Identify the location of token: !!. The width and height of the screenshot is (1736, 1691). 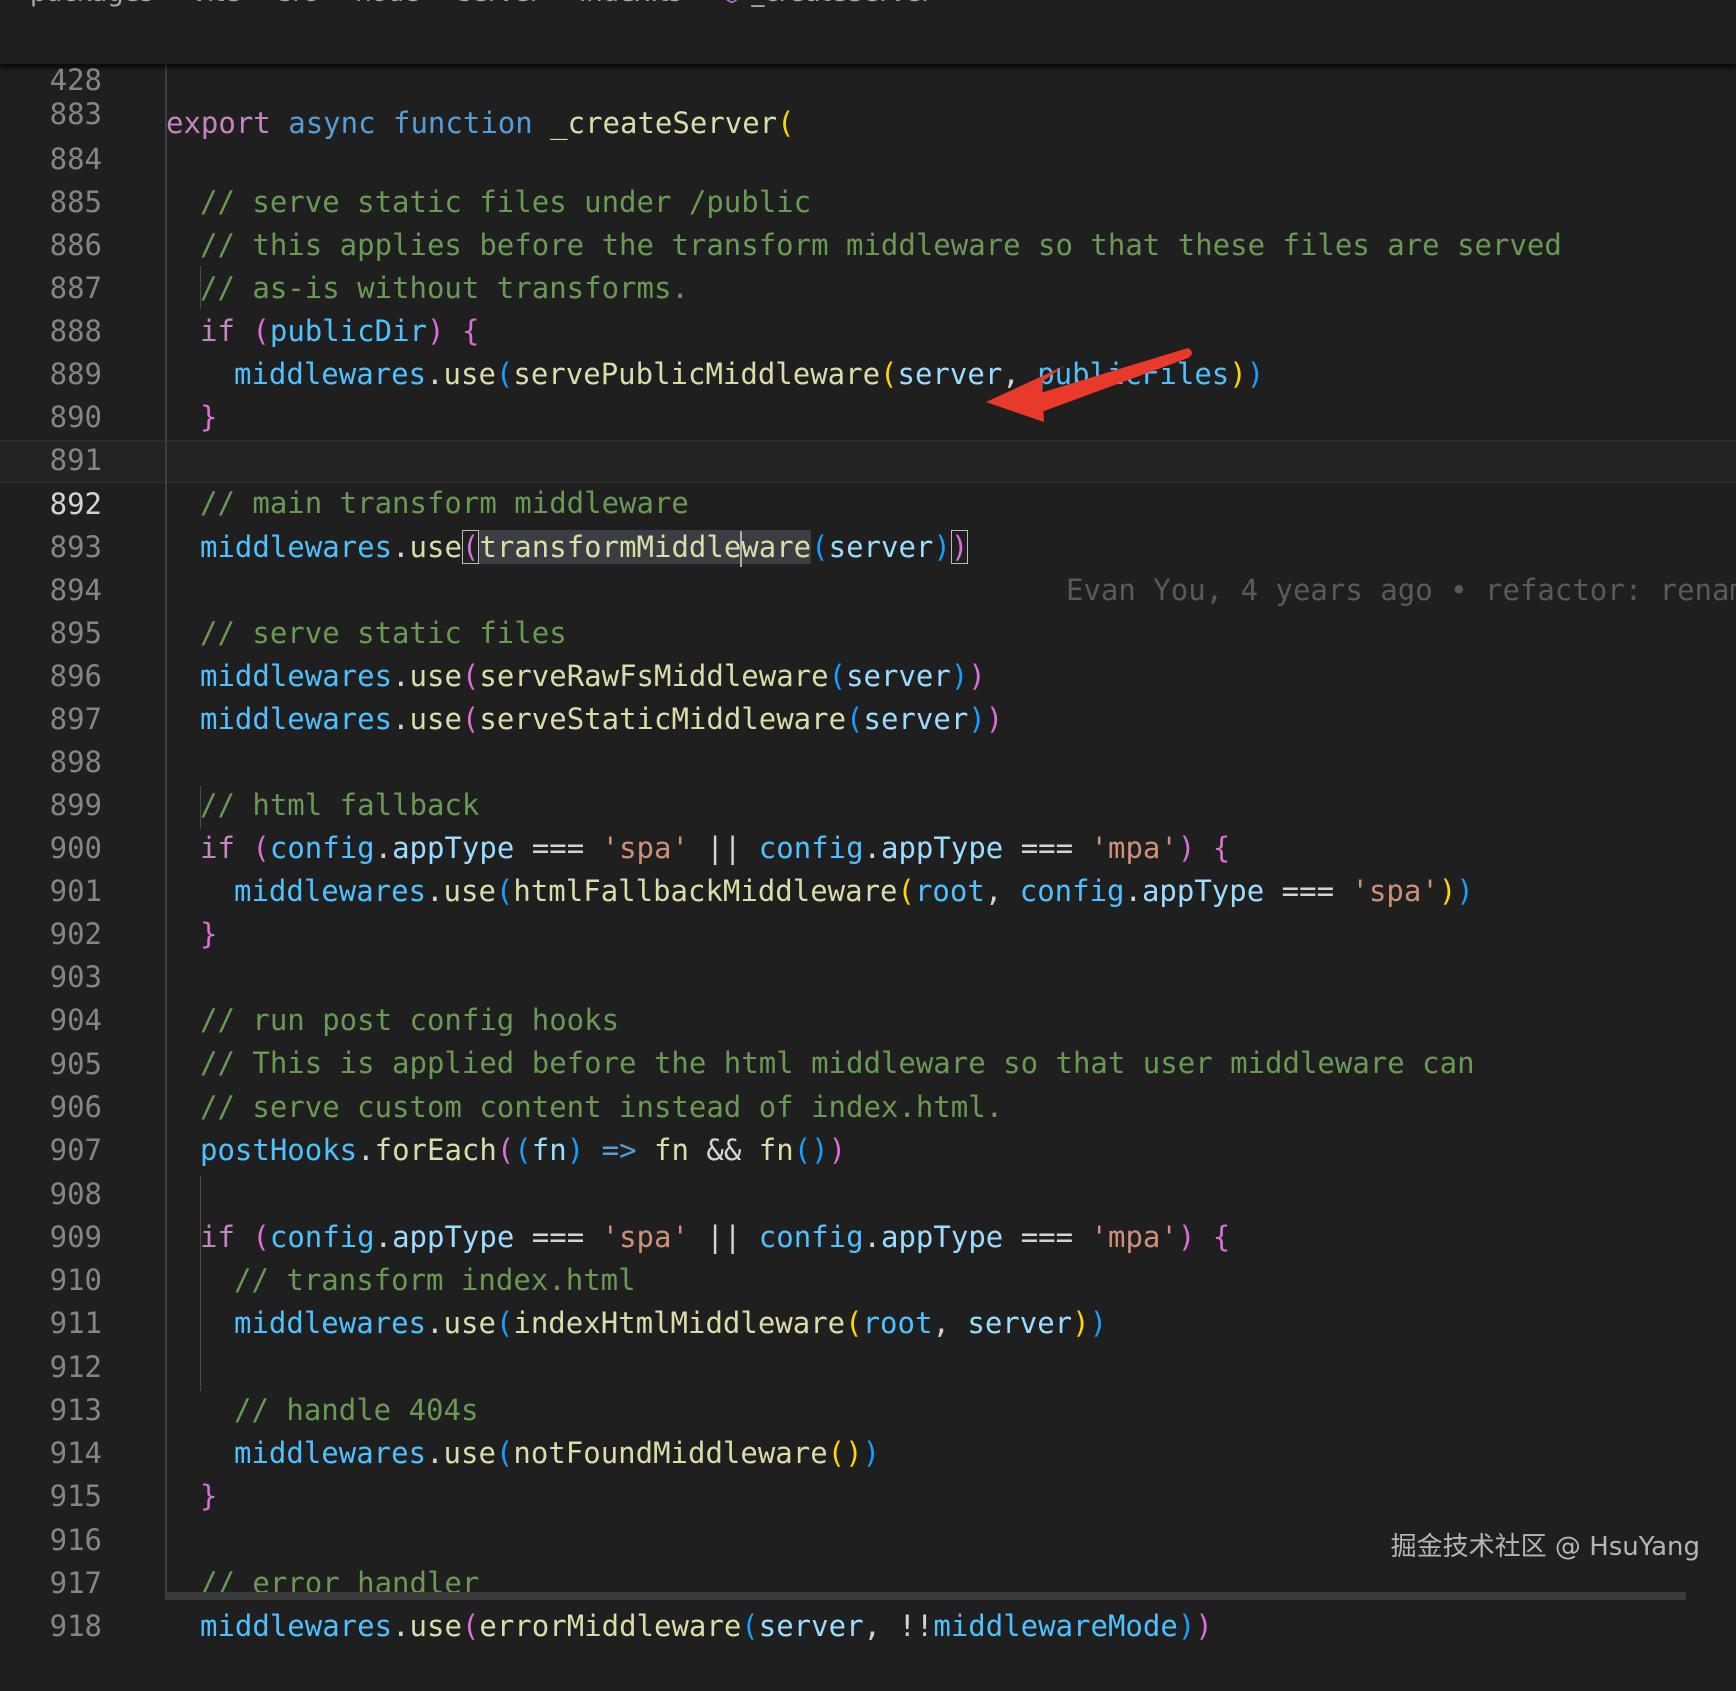
(916, 1626).